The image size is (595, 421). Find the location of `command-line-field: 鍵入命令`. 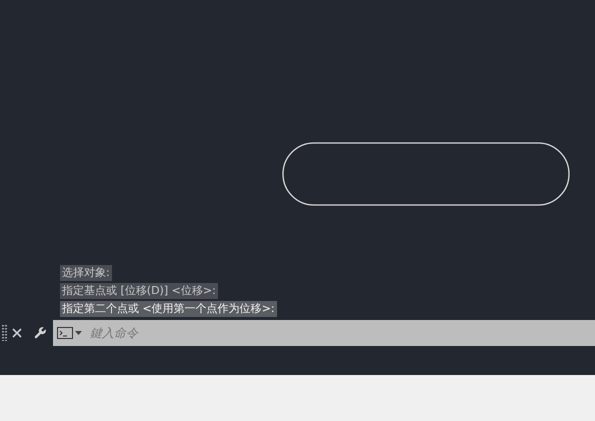

command-line-field: 鍵入命令 is located at coordinates (324, 333).